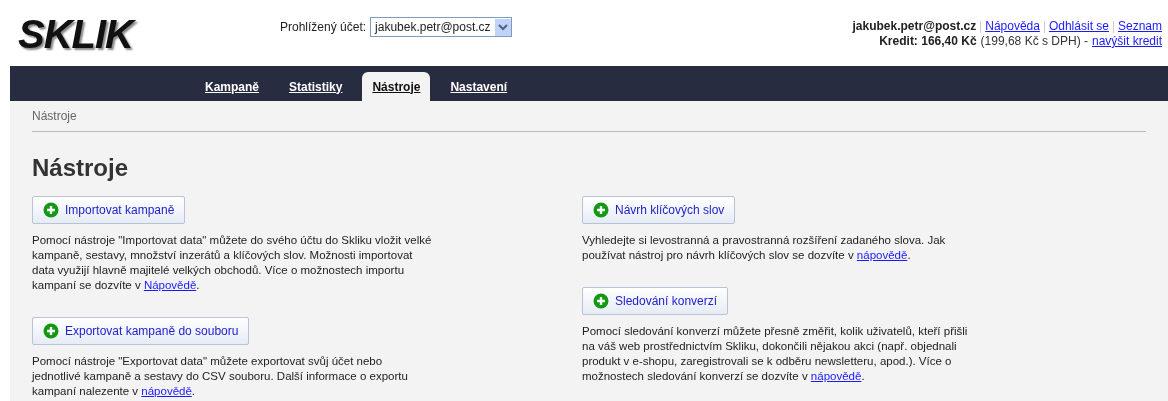 The width and height of the screenshot is (1168, 401). I want to click on breadcrumb: Nástroje, so click(54, 116).